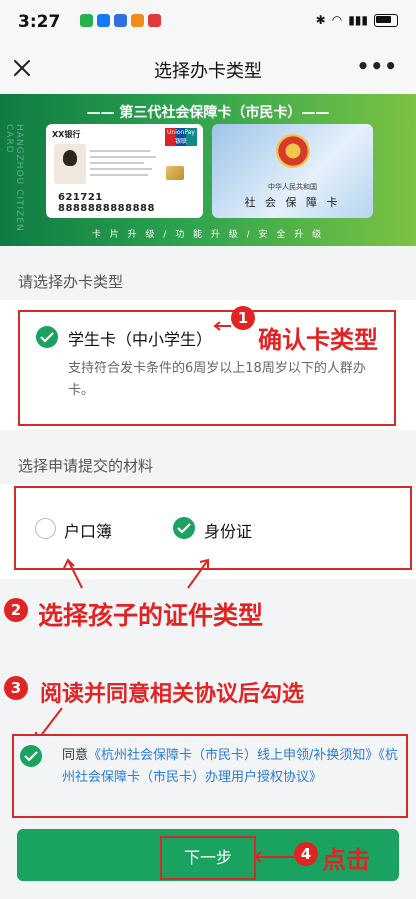 This screenshot has width=416, height=899. I want to click on national-emblem-icon, so click(293, 151).